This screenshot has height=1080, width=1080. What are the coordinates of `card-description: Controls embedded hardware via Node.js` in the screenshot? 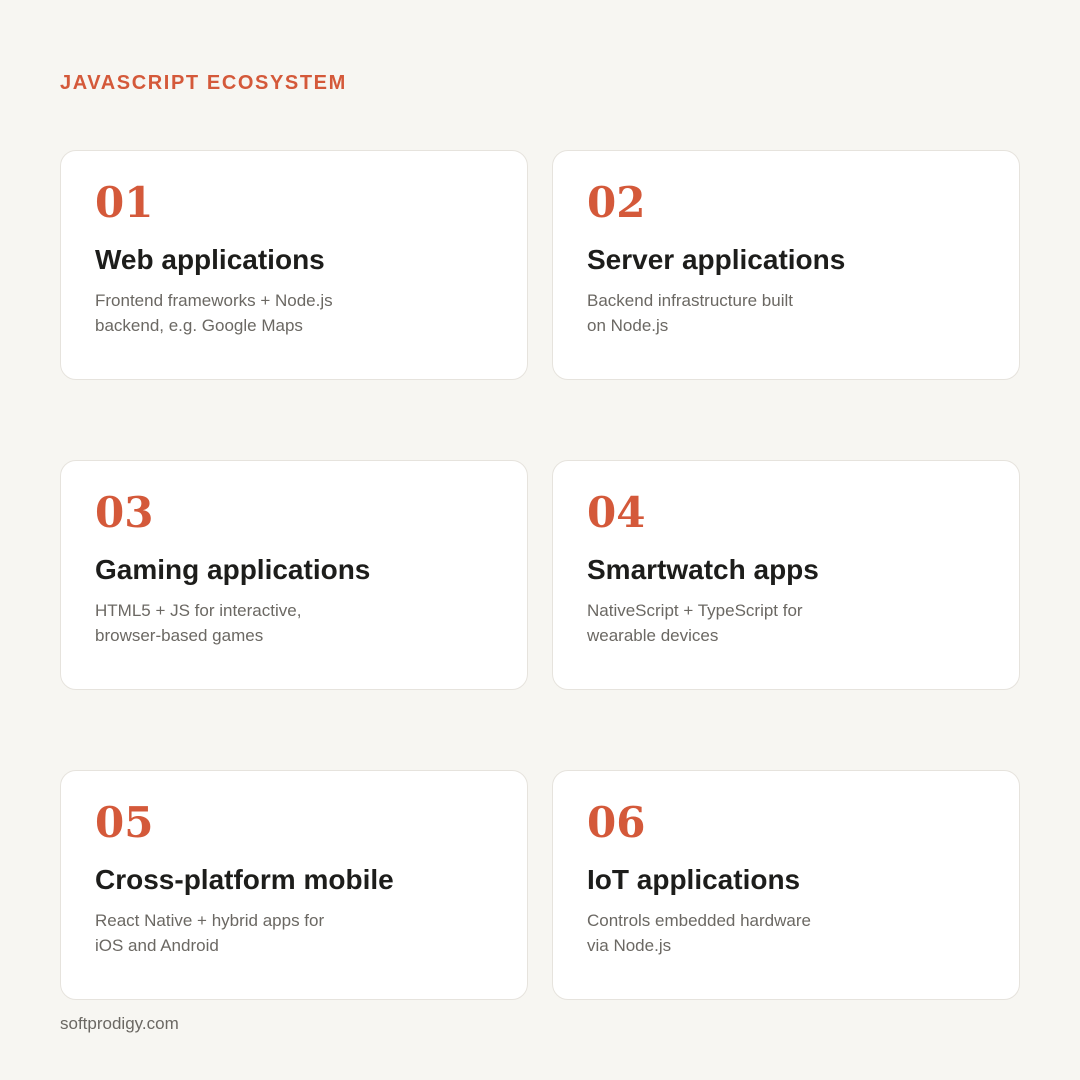 It's located at (717, 933).